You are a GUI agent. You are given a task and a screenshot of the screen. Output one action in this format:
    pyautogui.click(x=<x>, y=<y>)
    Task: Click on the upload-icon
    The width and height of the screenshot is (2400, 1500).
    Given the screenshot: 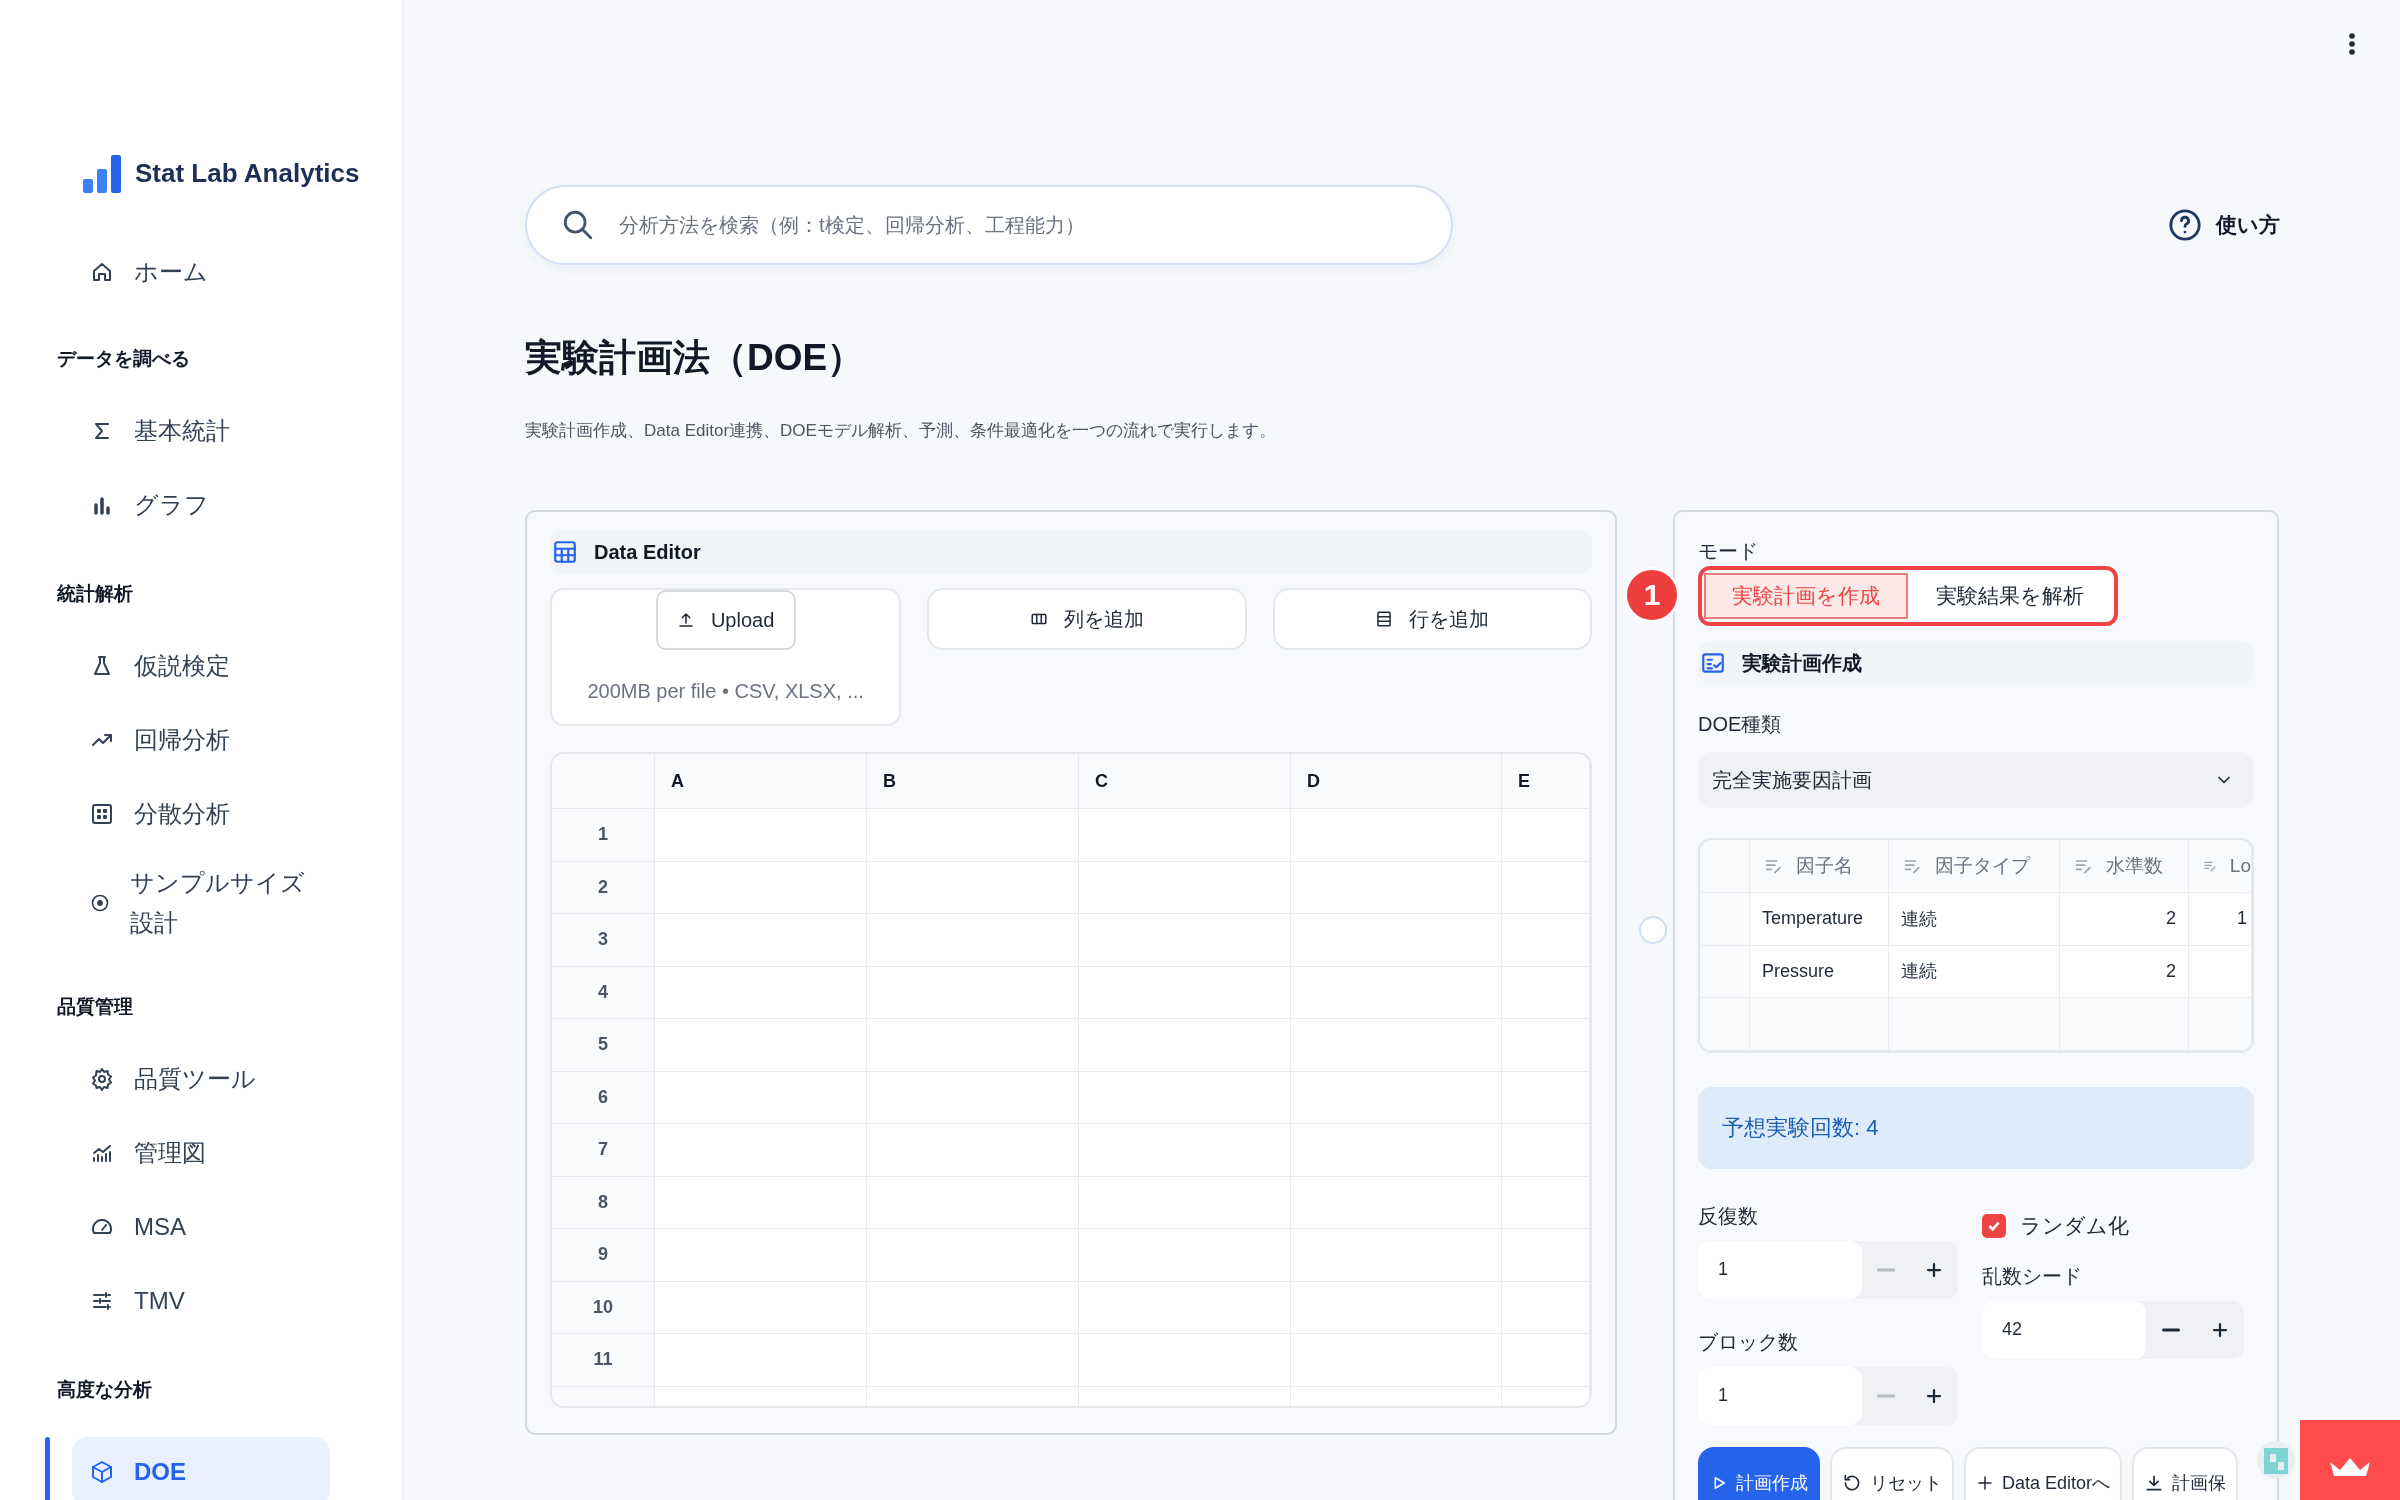 What is the action you would take?
    pyautogui.click(x=685, y=620)
    